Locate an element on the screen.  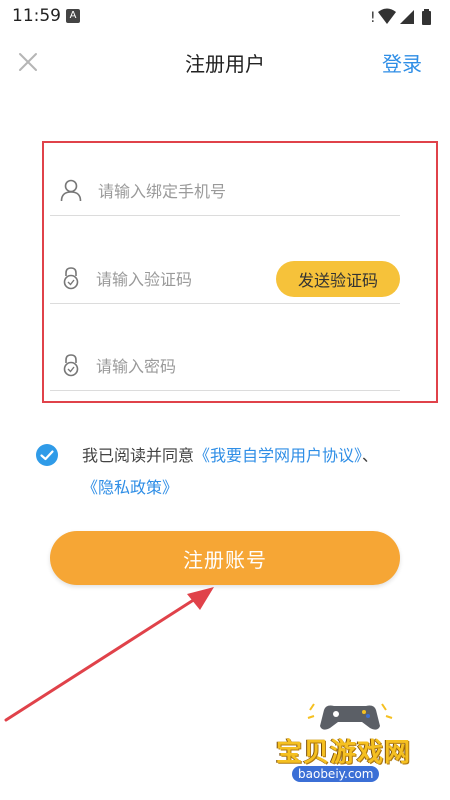
notification-badge: A is located at coordinates (73, 16).